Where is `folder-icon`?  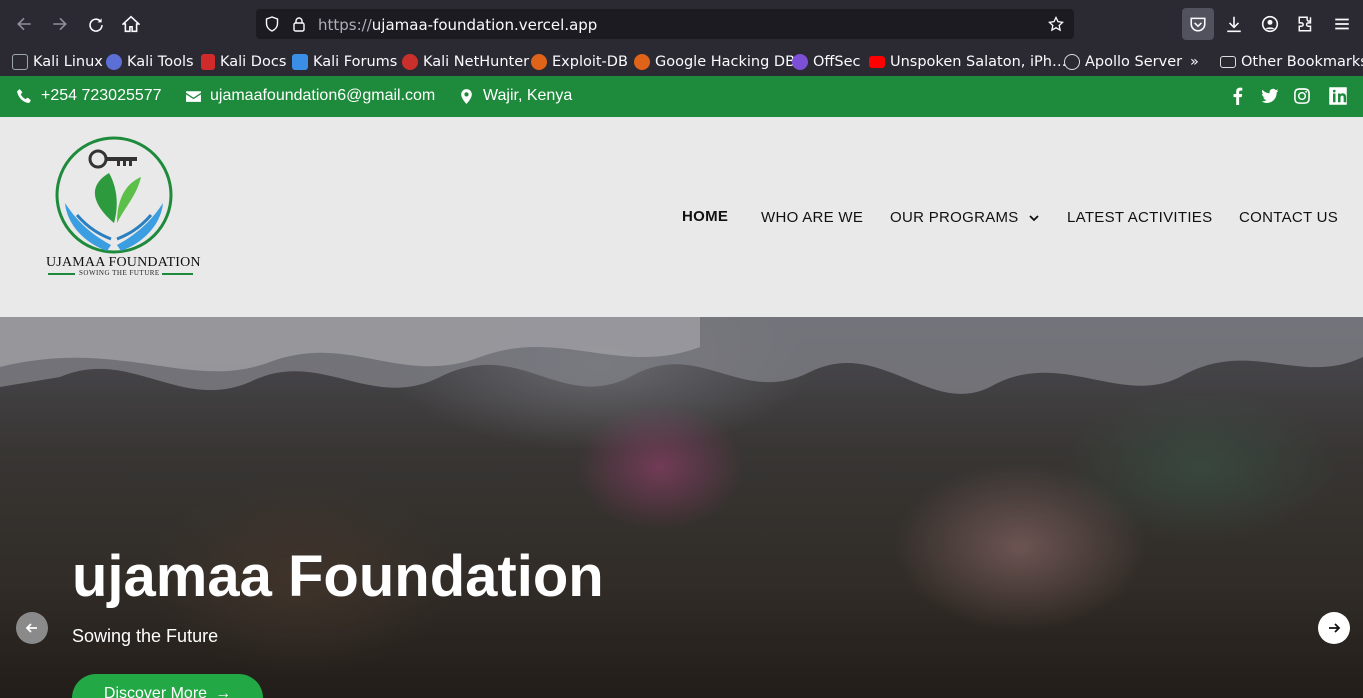
folder-icon is located at coordinates (1228, 62).